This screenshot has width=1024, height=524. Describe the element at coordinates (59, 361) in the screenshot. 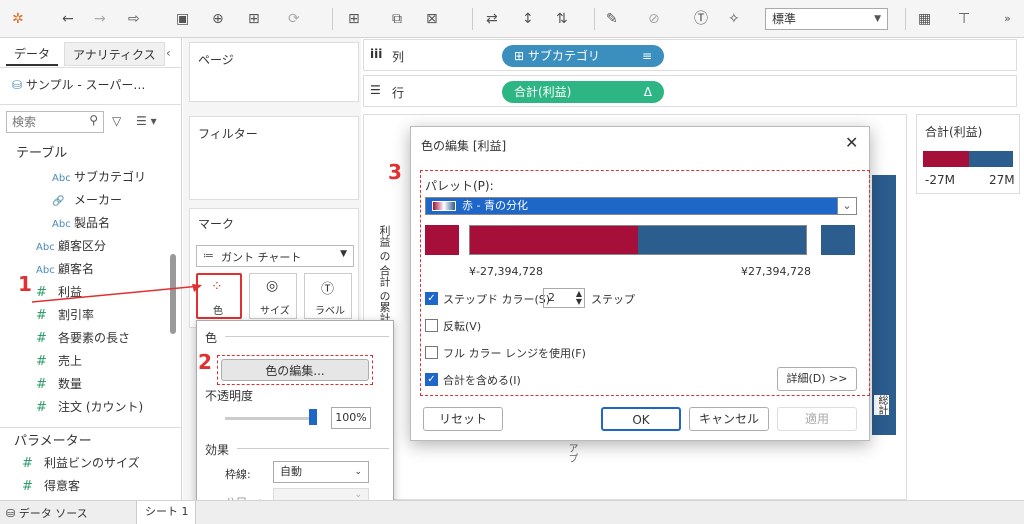

I see `field-item: # 売上` at that location.